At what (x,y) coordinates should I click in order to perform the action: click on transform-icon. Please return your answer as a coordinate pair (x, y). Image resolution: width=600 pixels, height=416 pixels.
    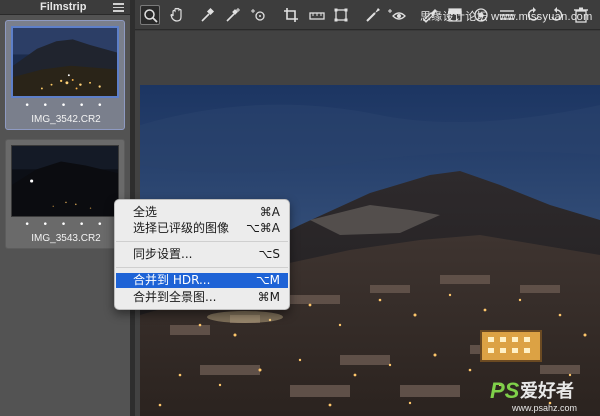
    Looking at the image, I should click on (341, 15).